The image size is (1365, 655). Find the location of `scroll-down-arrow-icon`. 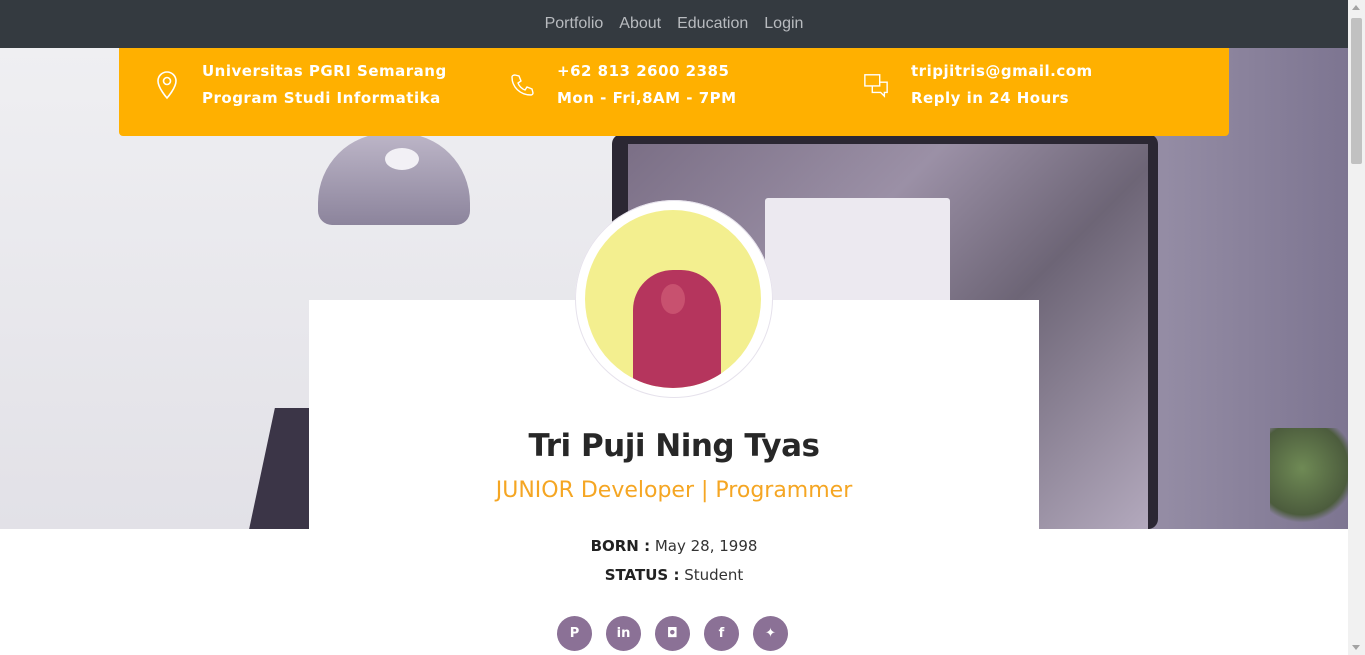

scroll-down-arrow-icon is located at coordinates (1356, 647).